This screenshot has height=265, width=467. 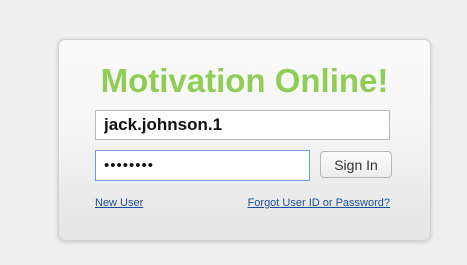 I want to click on password-input, so click(x=202, y=165).